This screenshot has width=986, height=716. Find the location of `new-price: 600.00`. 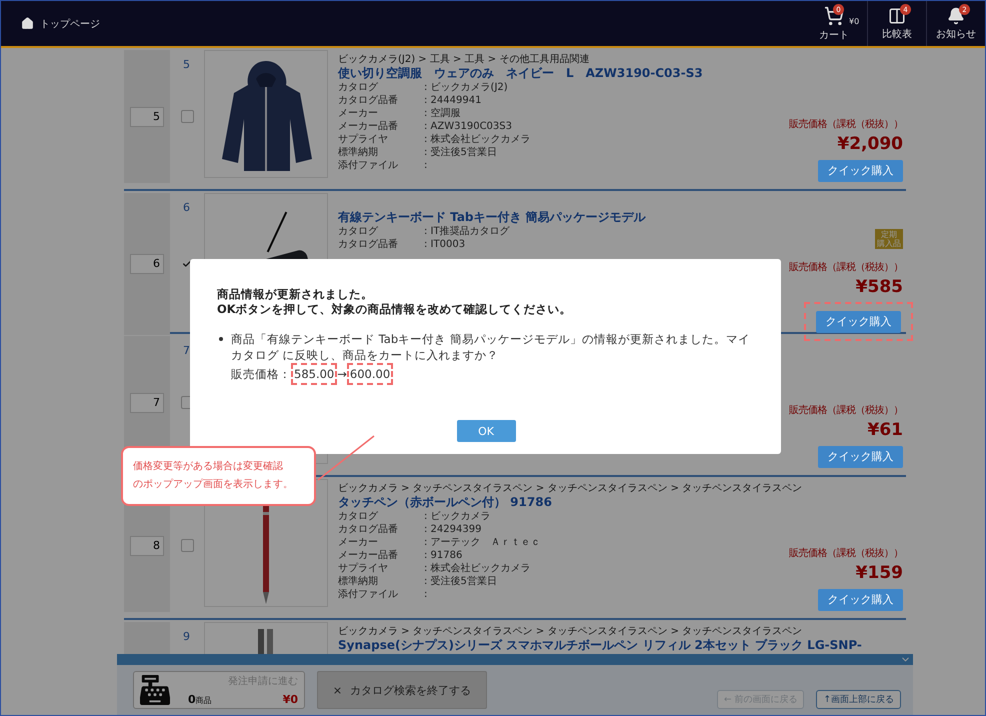

new-price: 600.00 is located at coordinates (370, 374).